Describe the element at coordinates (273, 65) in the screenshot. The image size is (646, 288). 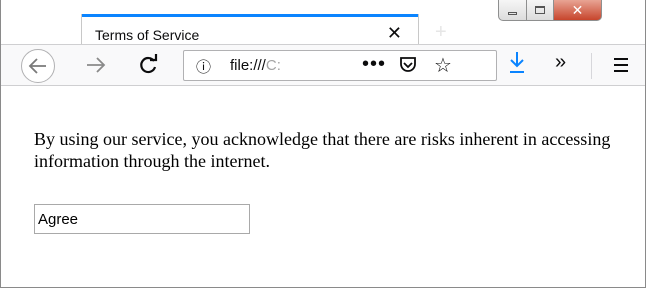
I see `url-suffix: C:` at that location.